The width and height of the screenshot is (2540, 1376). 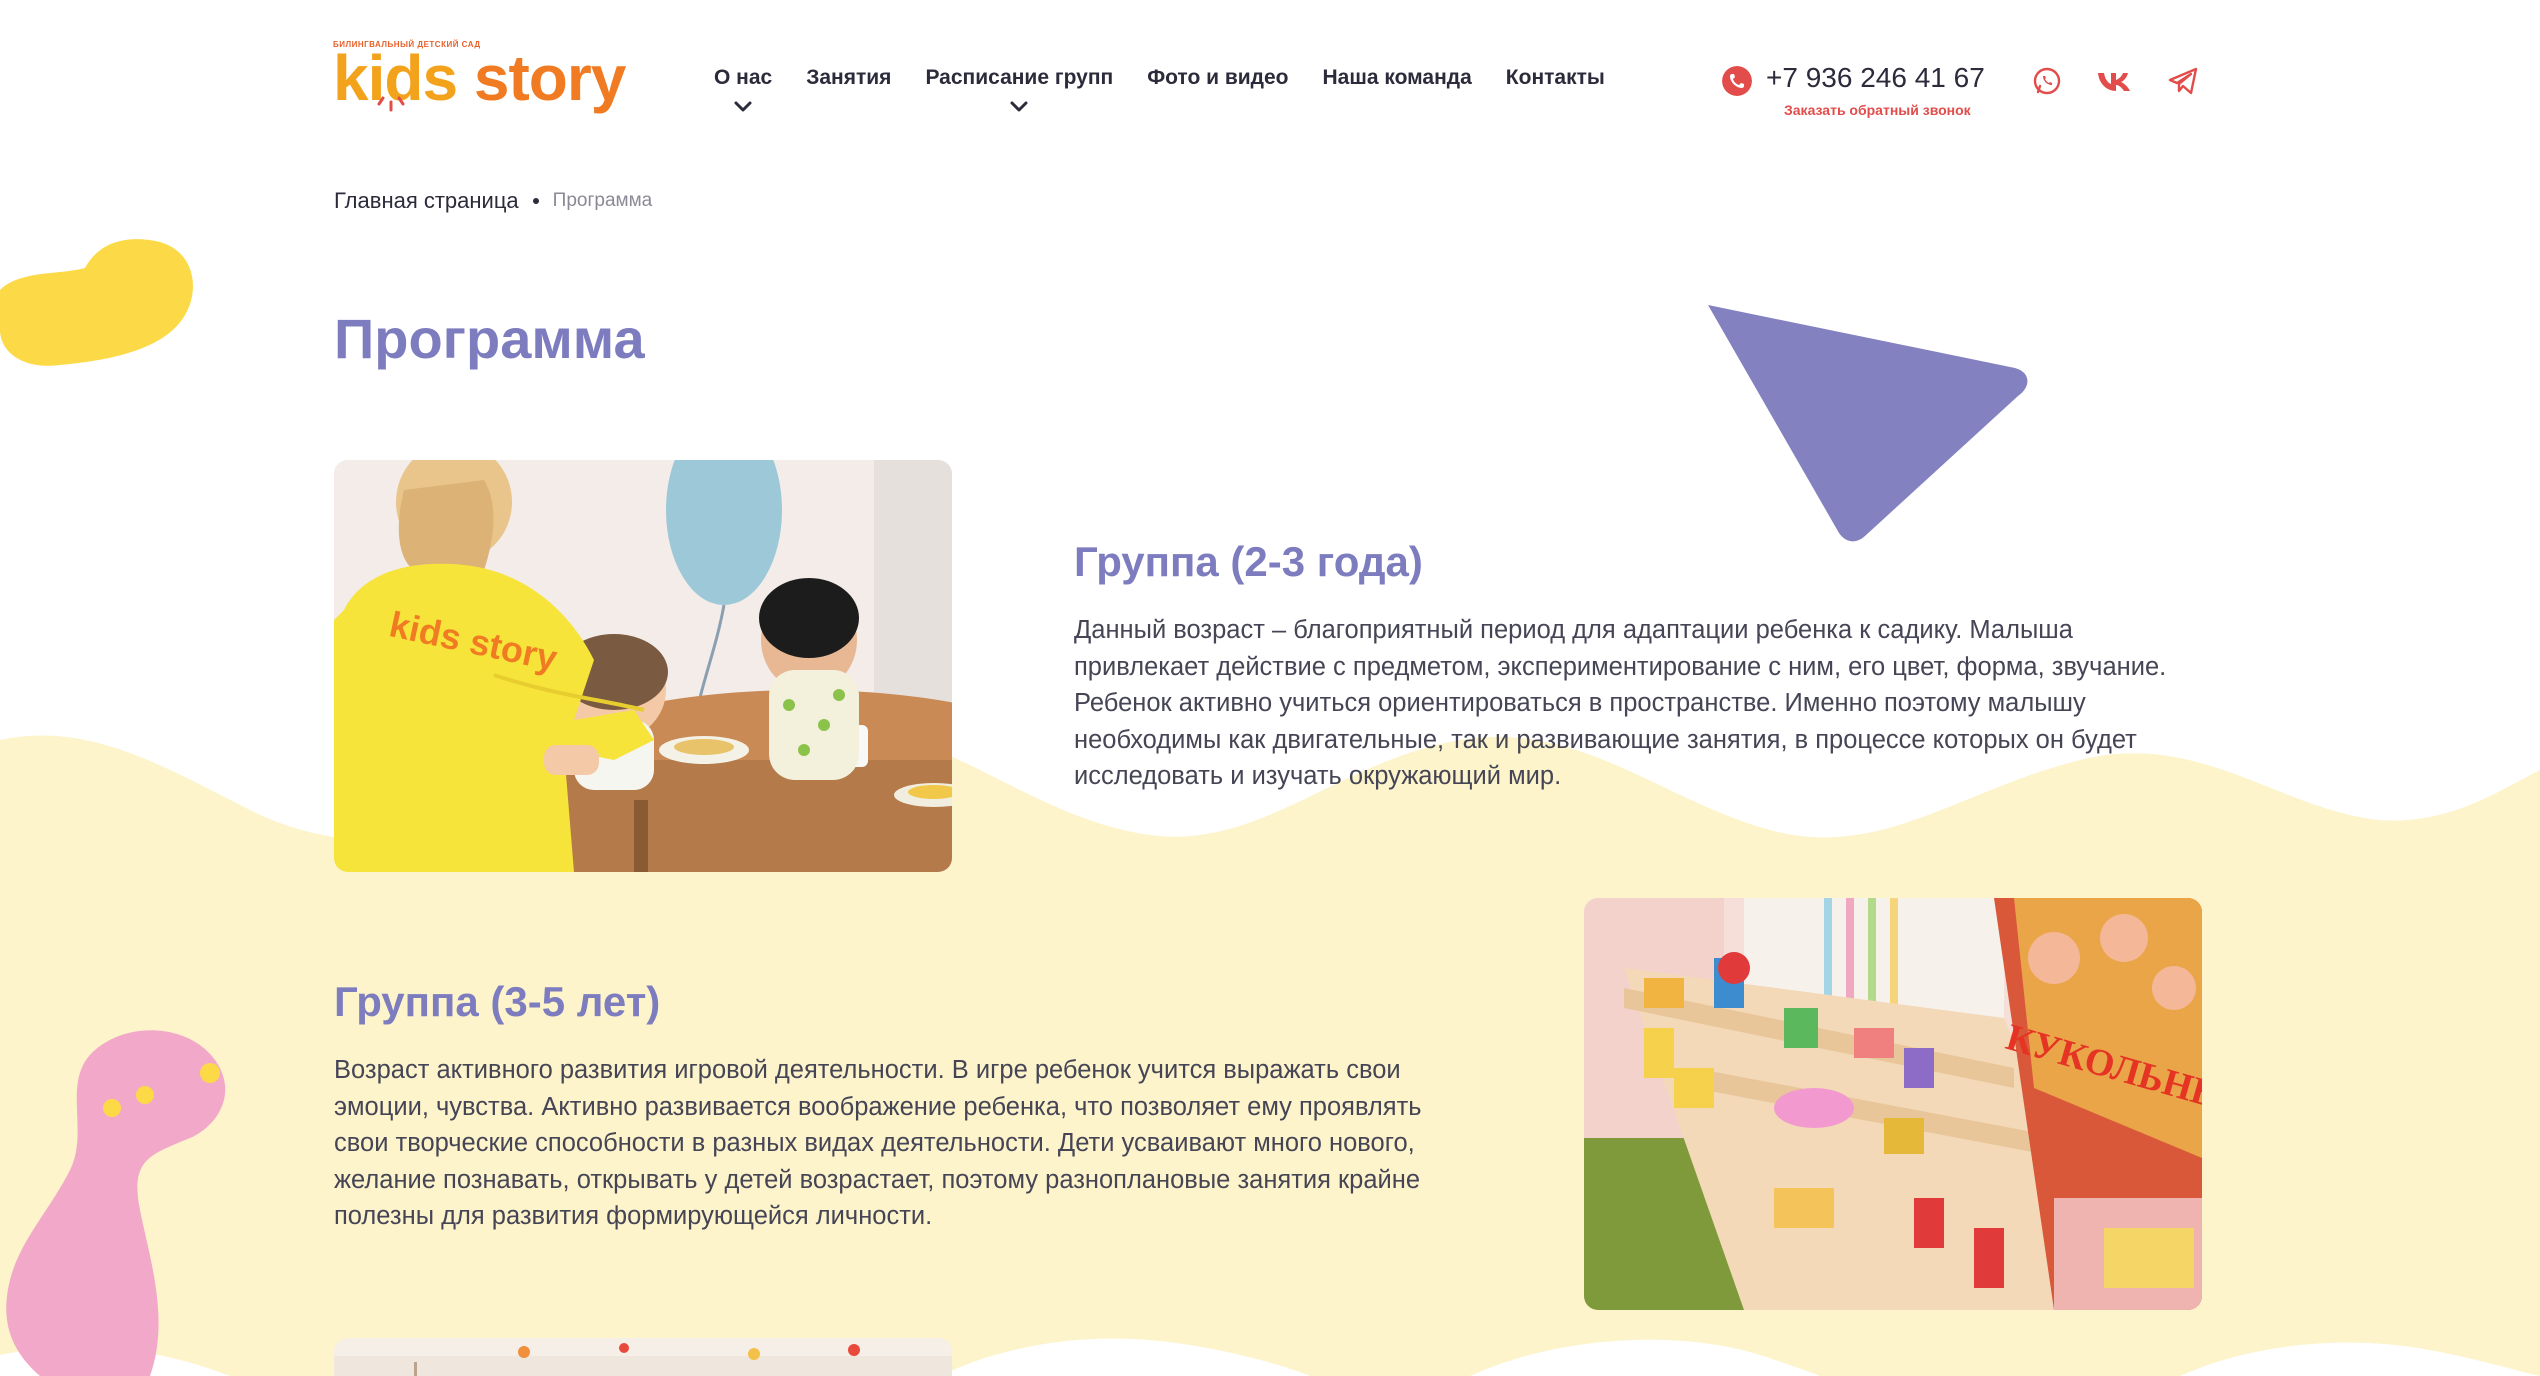 I want to click on nav-contacts-label: Контакты, so click(x=1555, y=77).